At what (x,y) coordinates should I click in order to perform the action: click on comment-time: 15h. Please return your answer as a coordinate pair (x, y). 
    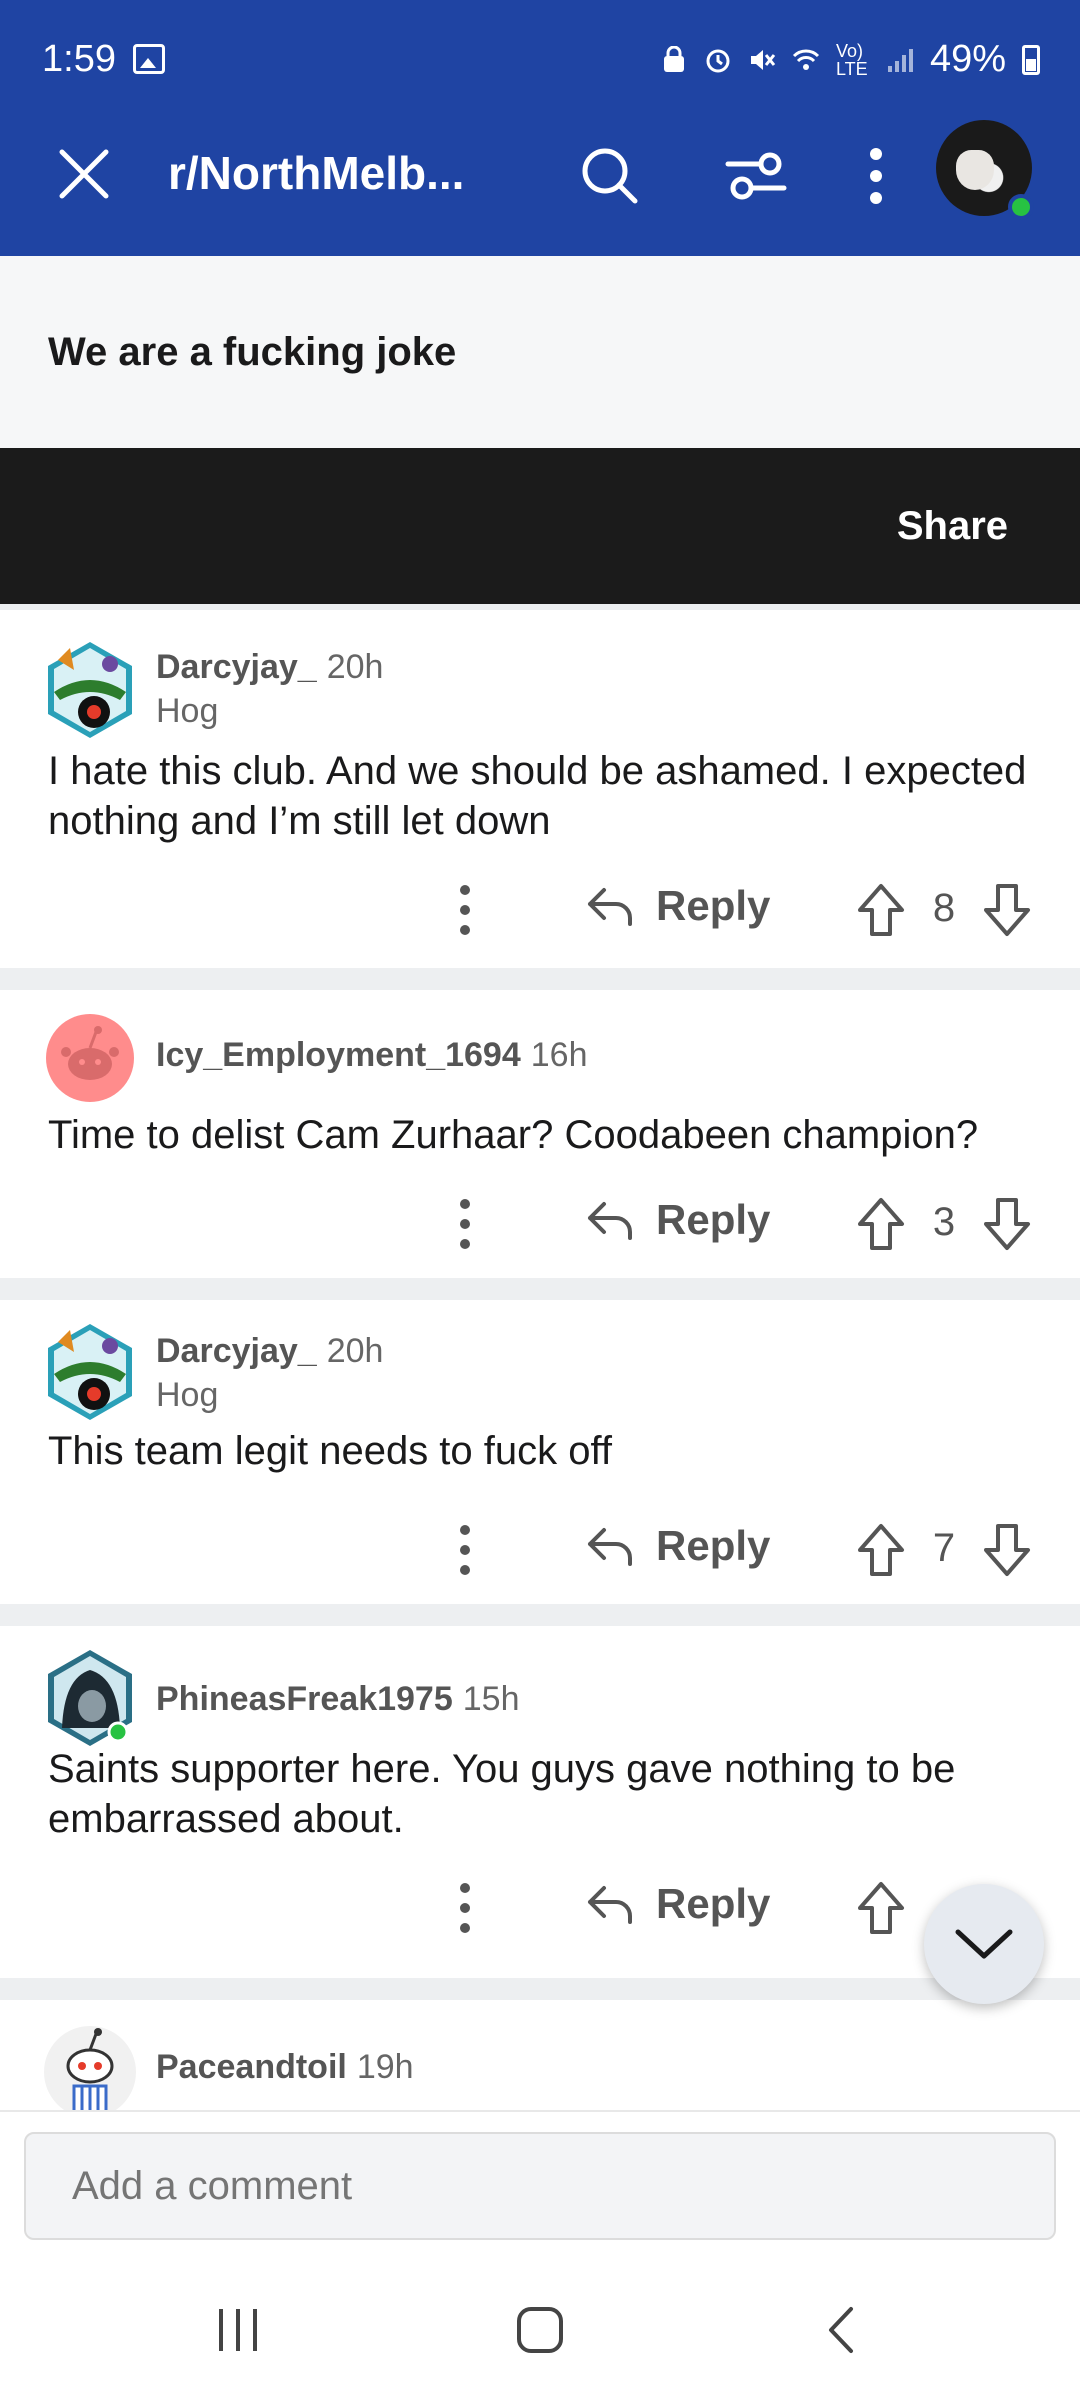
    Looking at the image, I should click on (491, 1699).